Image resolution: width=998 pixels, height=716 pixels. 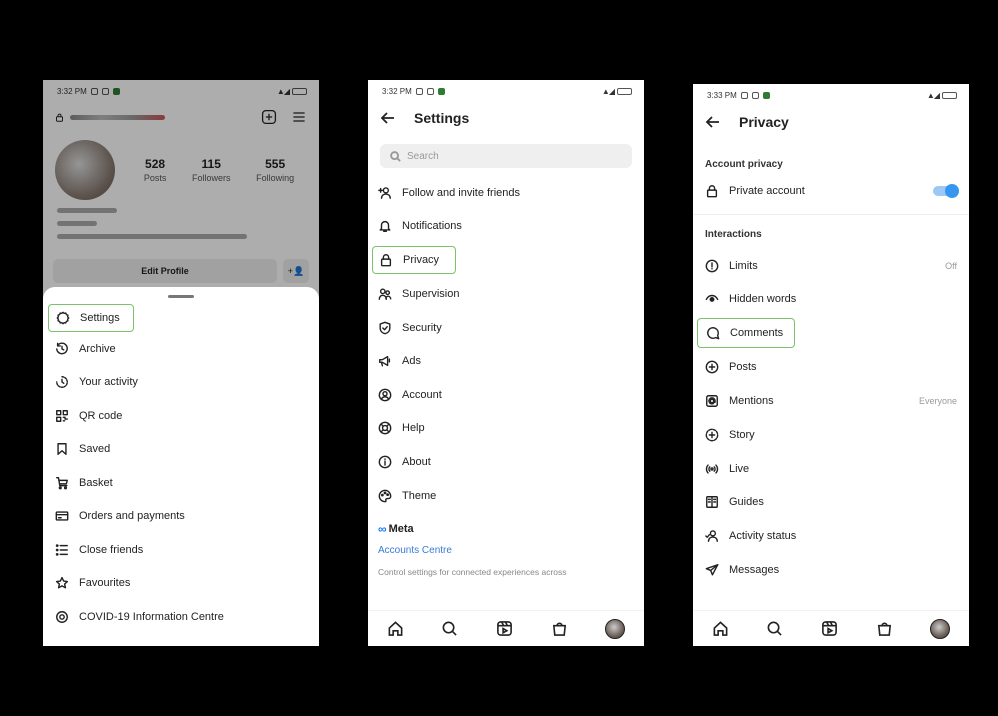 What do you see at coordinates (62, 483) in the screenshot?
I see `basket-icon` at bounding box center [62, 483].